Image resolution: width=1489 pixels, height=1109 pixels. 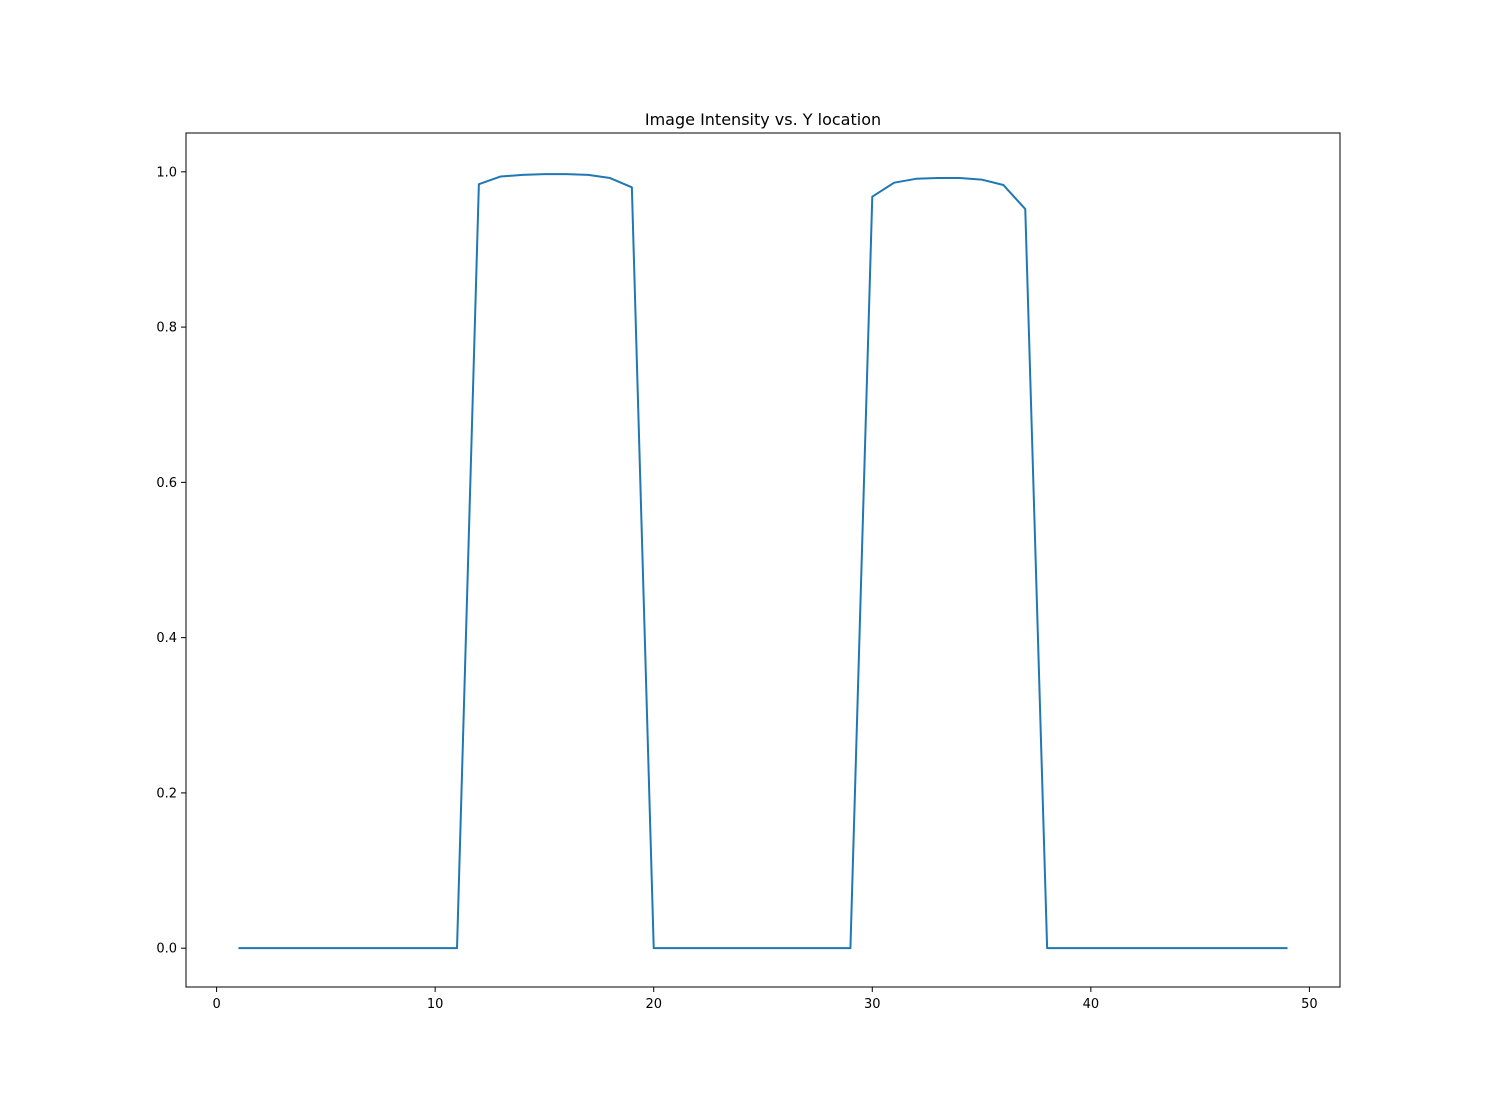 What do you see at coordinates (653, 1004) in the screenshot?
I see `x-tick-label: 20` at bounding box center [653, 1004].